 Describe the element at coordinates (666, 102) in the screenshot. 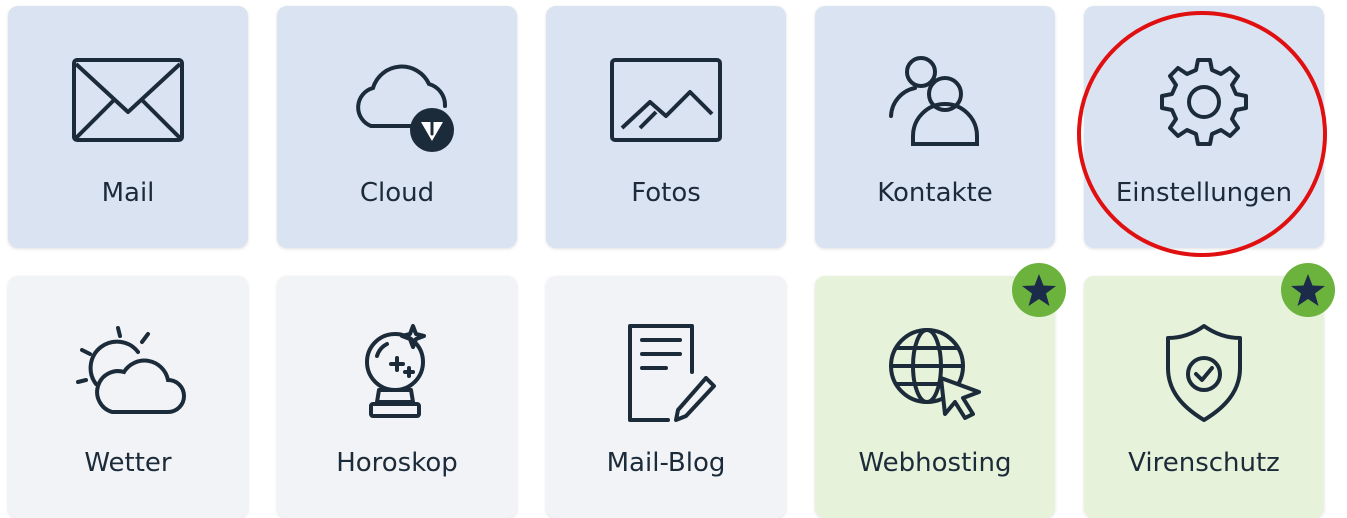

I see `photo-icon` at that location.